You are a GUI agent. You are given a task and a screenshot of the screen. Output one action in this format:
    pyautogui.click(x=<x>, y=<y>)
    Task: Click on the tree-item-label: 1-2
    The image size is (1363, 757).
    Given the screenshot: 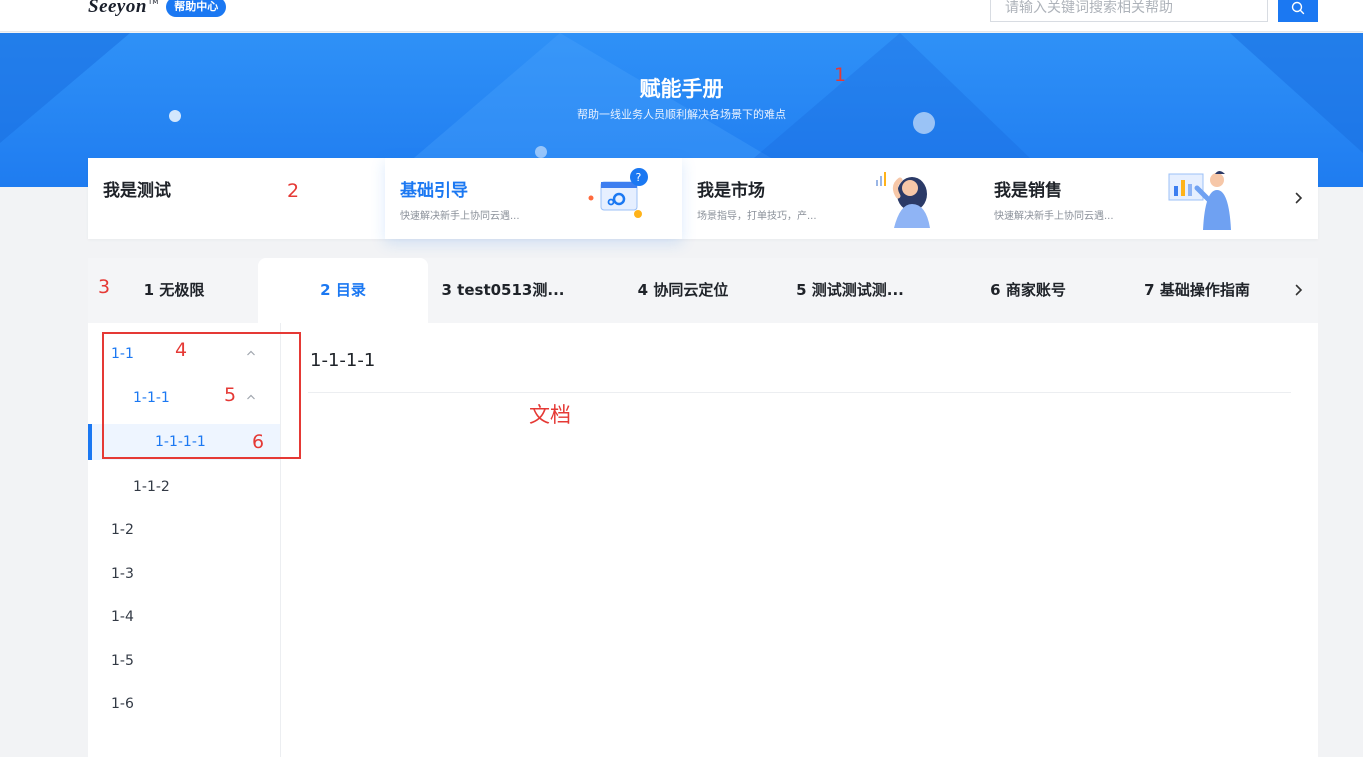 What is the action you would take?
    pyautogui.click(x=122, y=530)
    